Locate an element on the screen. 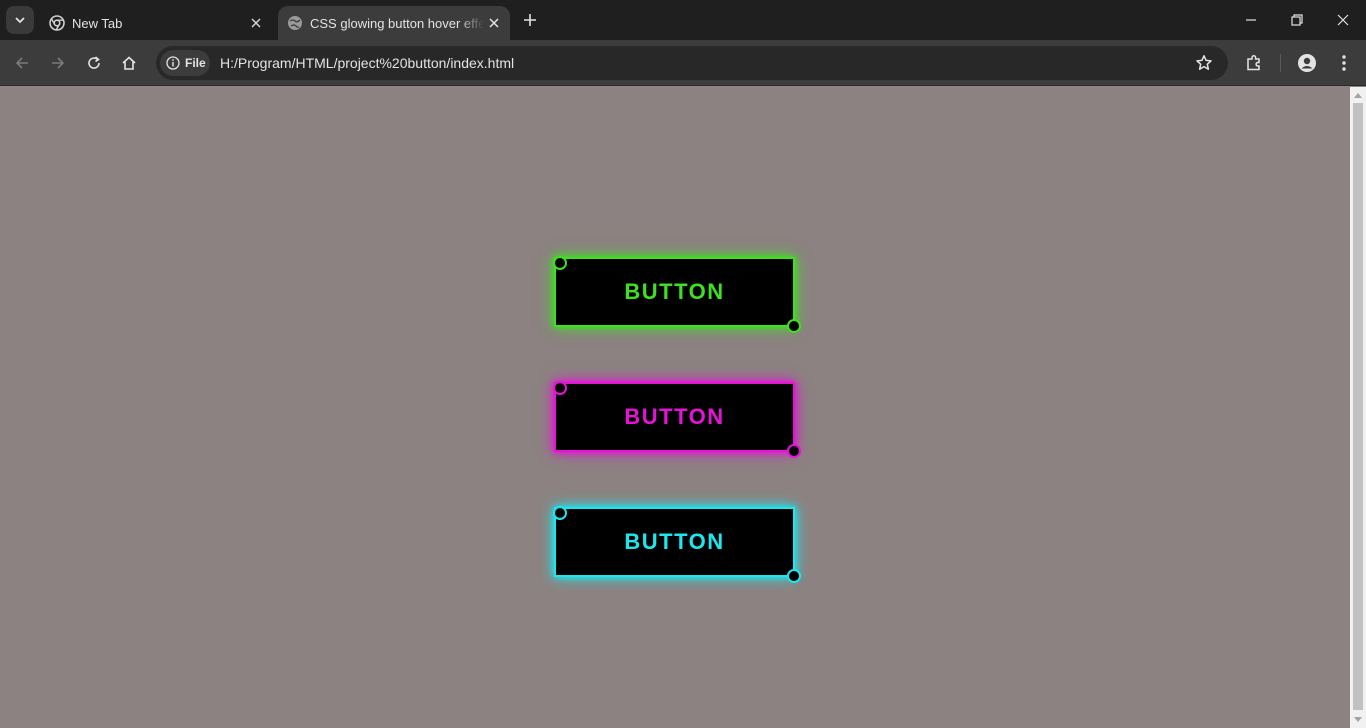 The width and height of the screenshot is (1366, 728). chrome-icon is located at coordinates (57, 23).